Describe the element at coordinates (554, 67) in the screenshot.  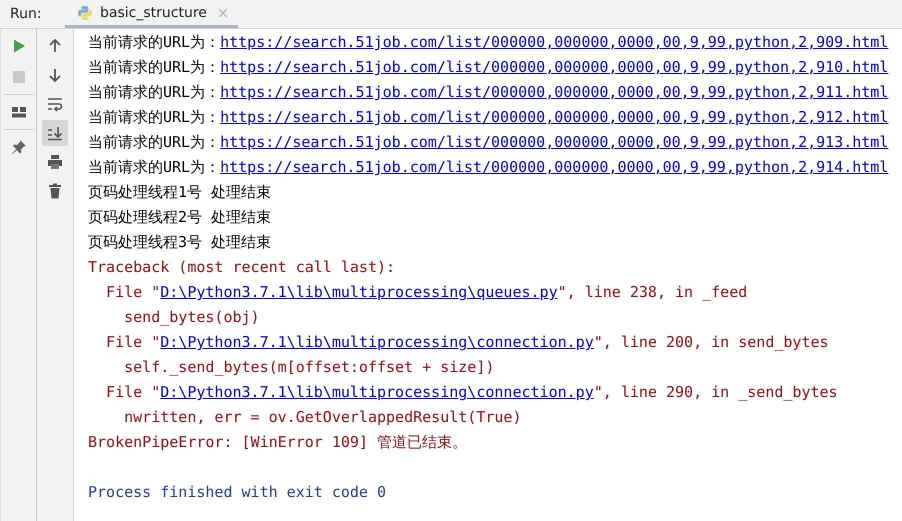
I see `file-link: https://search.51job.com/list/000000,000000,0000,00,9,99,python,2,910.html` at that location.